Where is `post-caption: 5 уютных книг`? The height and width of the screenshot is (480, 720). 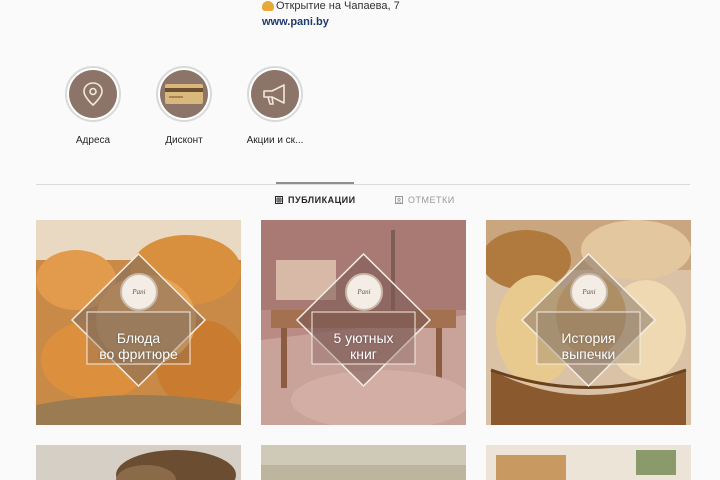 post-caption: 5 уютных книг is located at coordinates (363, 346).